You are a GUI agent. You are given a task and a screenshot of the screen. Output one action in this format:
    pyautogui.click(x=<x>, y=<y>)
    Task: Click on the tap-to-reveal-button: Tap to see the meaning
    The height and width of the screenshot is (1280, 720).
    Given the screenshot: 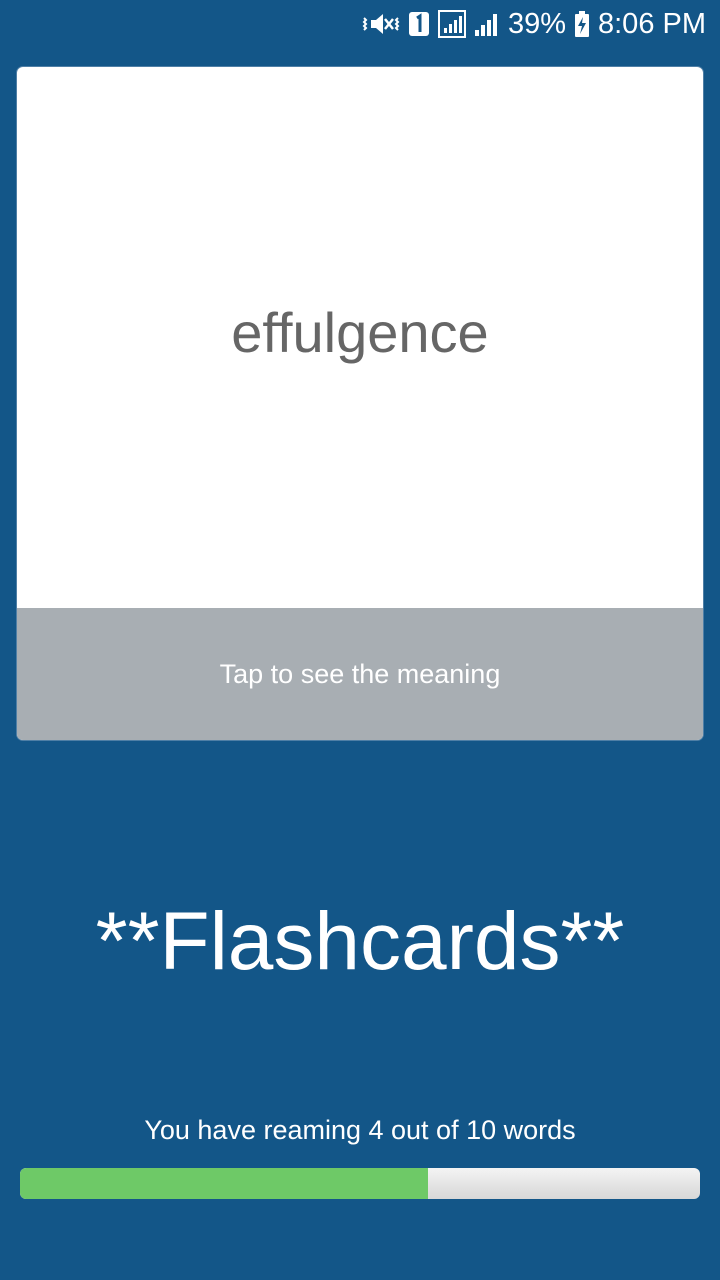 What is the action you would take?
    pyautogui.click(x=360, y=674)
    